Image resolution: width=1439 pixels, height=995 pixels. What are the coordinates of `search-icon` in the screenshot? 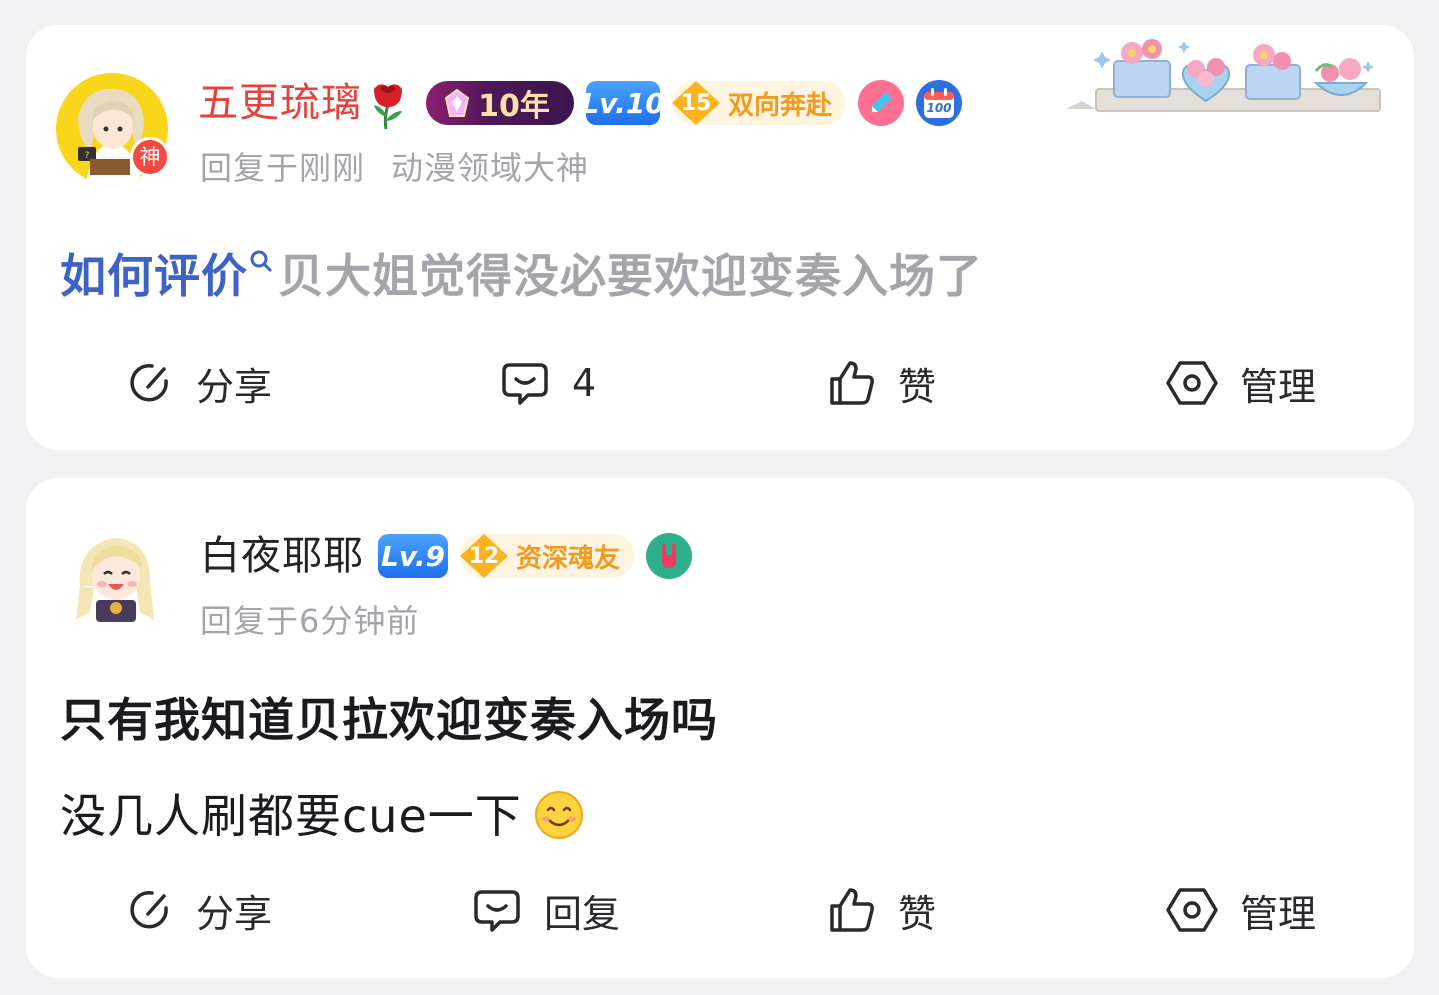 It's located at (261, 258).